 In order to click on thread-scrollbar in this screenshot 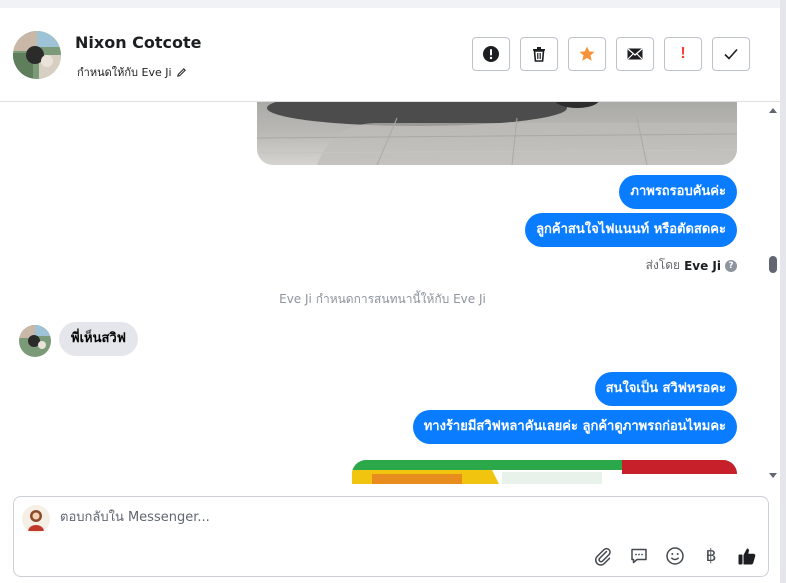, I will do `click(772, 293)`.